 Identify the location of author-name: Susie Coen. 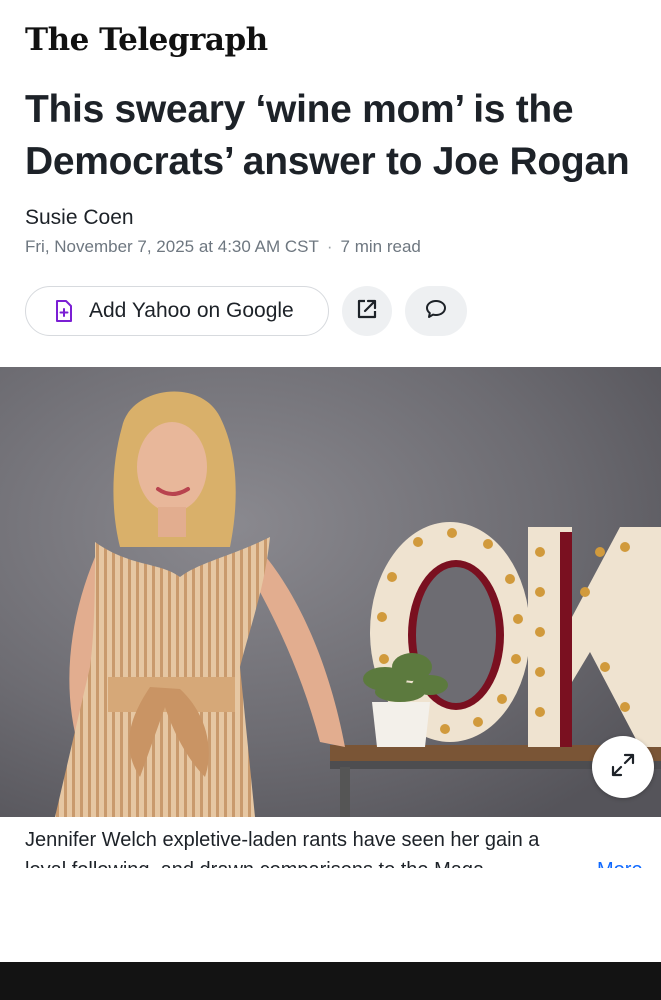
(79, 218).